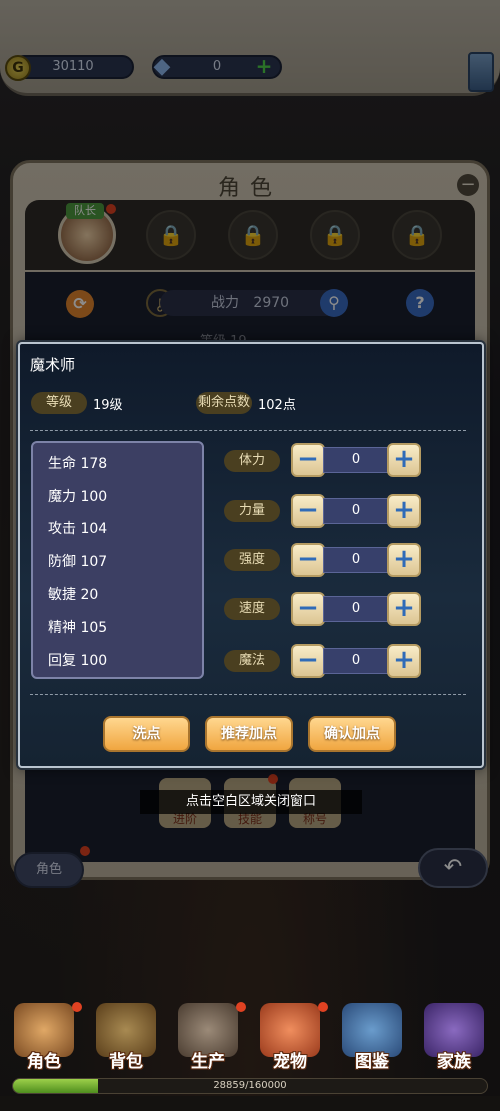 Image resolution: width=500 pixels, height=1111 pixels. What do you see at coordinates (308, 609) in the screenshot?
I see `decrease-speed-button: −` at bounding box center [308, 609].